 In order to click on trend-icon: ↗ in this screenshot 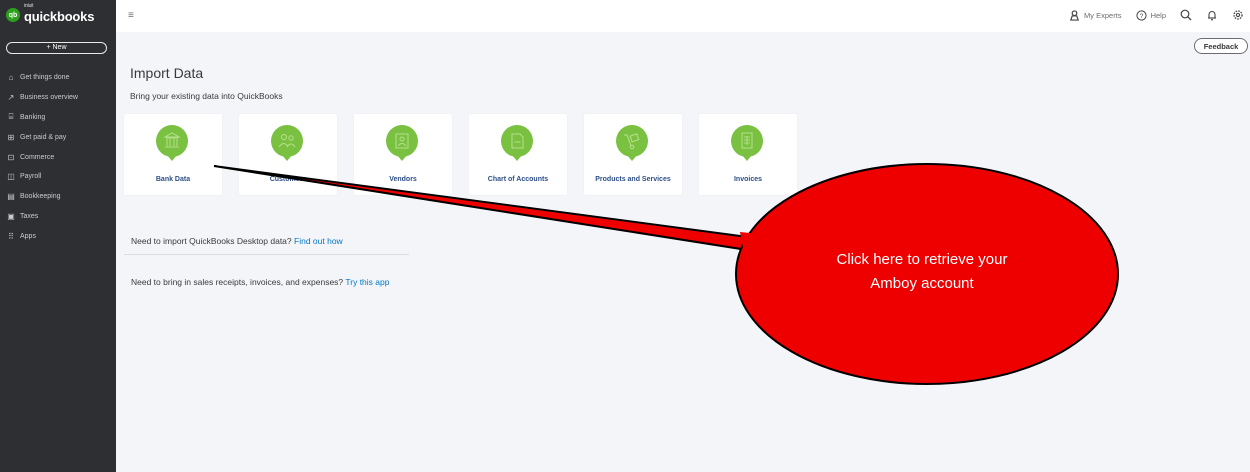, I will do `click(11, 98)`.